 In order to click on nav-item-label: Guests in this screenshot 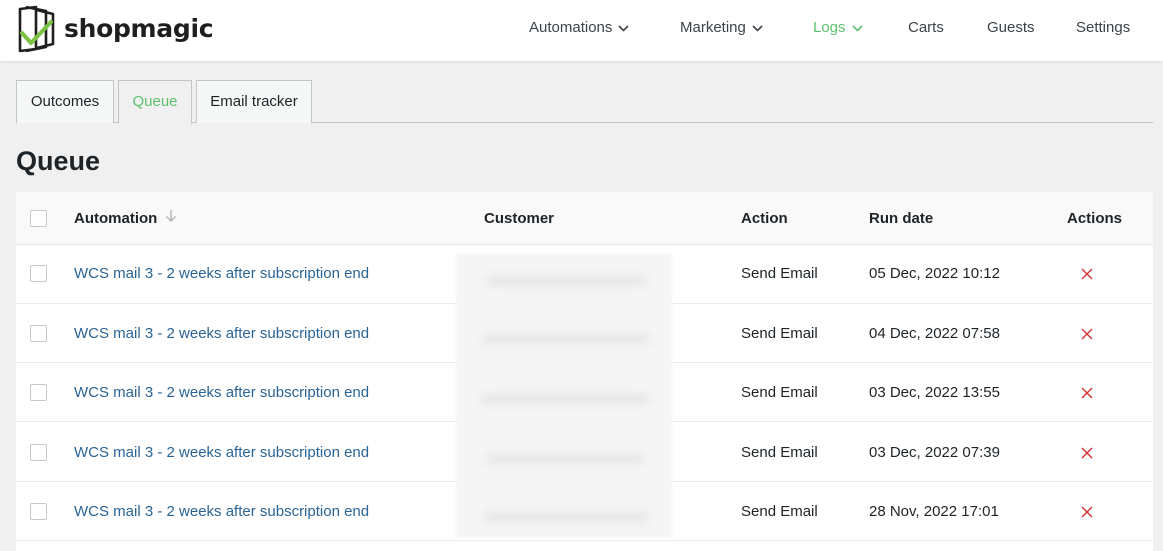, I will do `click(1011, 27)`.